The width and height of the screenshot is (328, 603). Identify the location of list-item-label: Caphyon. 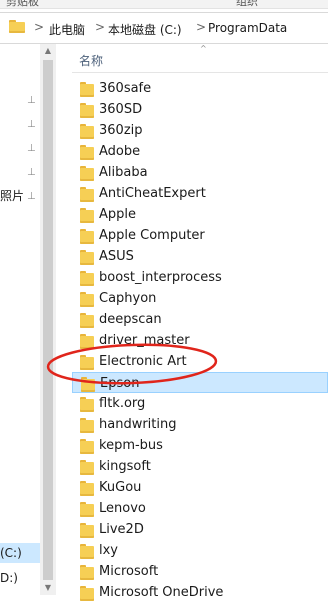
(128, 298).